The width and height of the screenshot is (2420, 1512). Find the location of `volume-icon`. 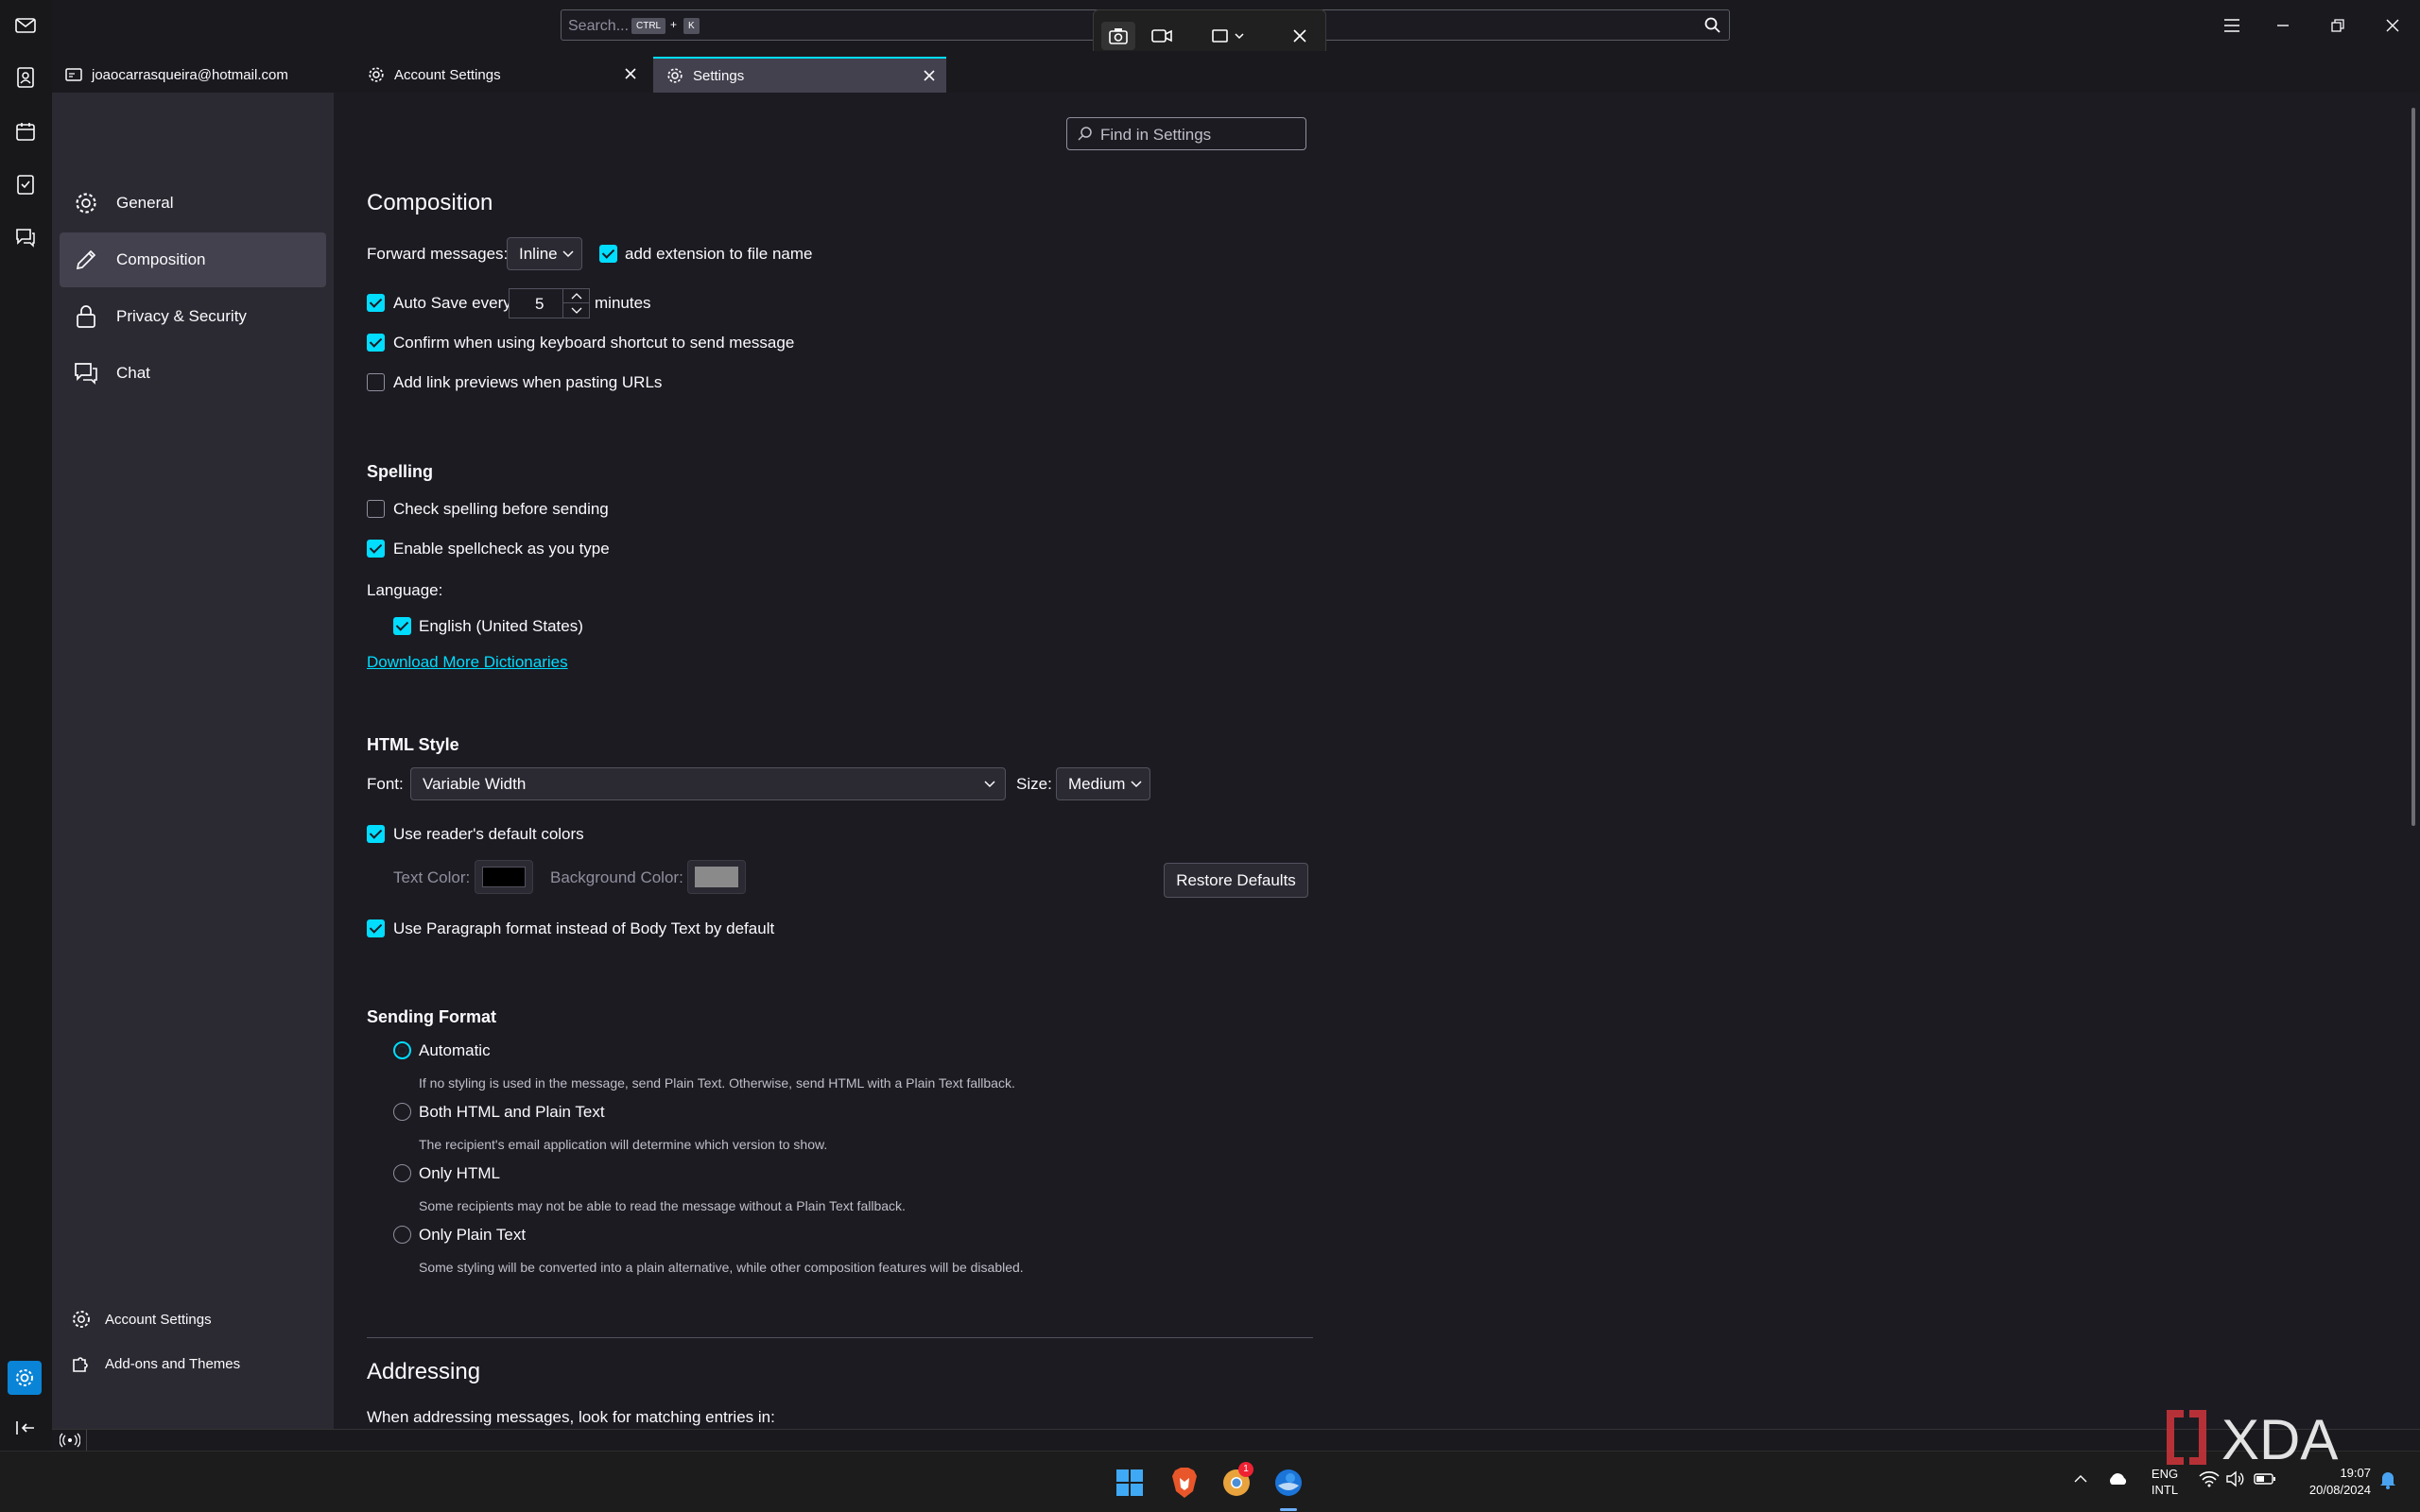

volume-icon is located at coordinates (2235, 1478).